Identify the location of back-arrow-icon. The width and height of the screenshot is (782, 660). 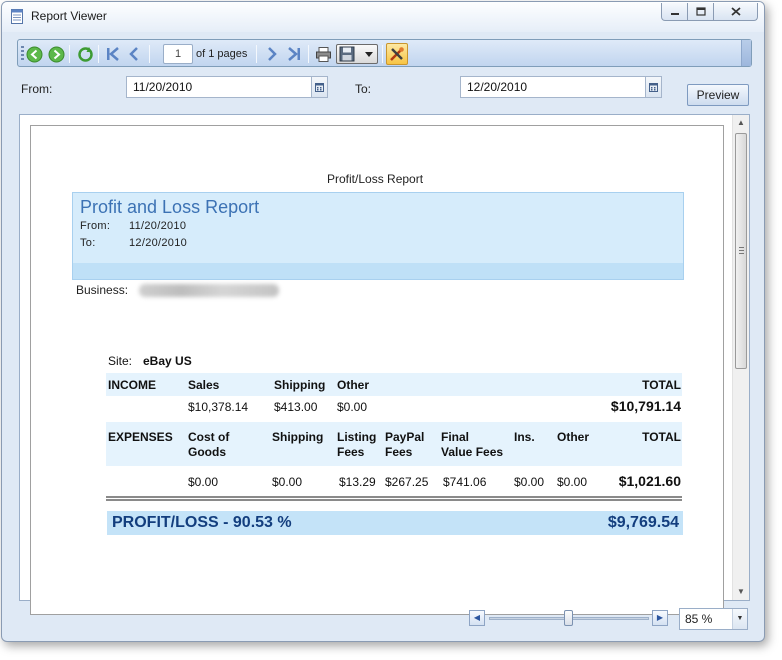
(34, 54).